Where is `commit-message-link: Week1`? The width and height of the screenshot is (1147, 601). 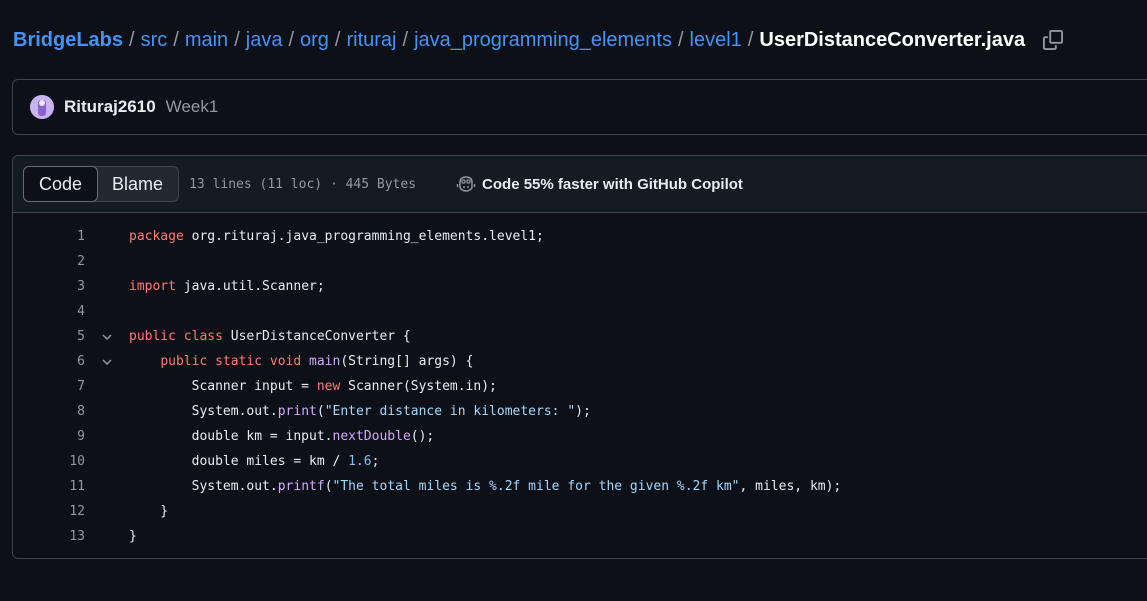 commit-message-link: Week1 is located at coordinates (192, 107).